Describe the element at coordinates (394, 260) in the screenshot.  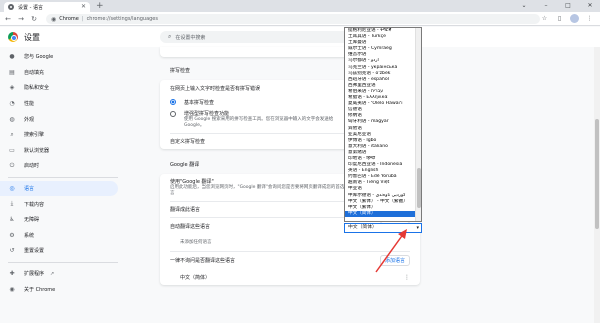
I see `add-never-translate-language-button: 添加语言` at that location.